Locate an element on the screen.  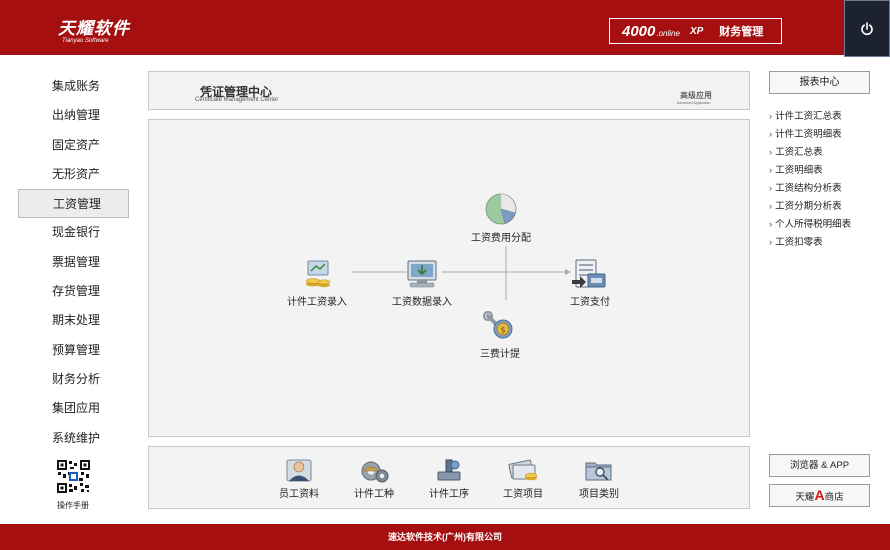
bottom-toolbar: 员工资料 计件工种 计件工序 工资项目 项目类别 is located at coordinates (449, 477).